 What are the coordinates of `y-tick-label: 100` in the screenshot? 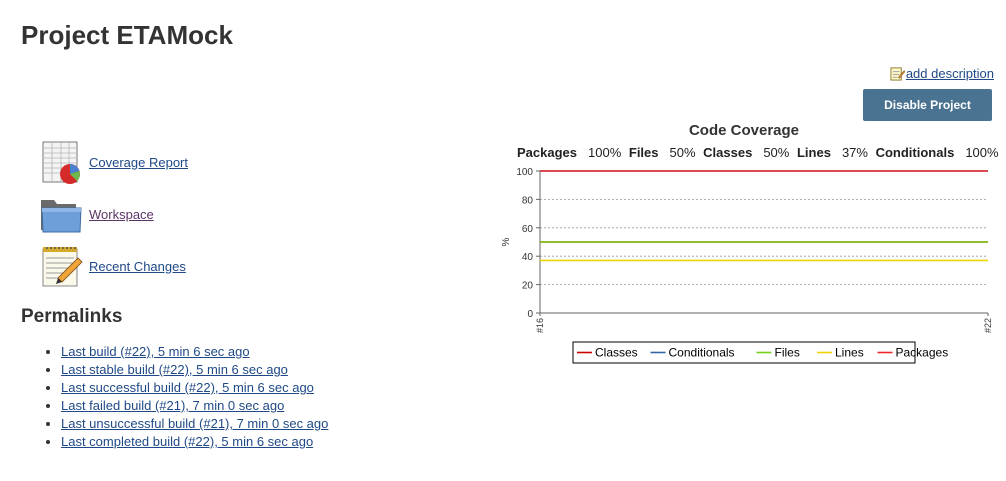 It's located at (524, 172).